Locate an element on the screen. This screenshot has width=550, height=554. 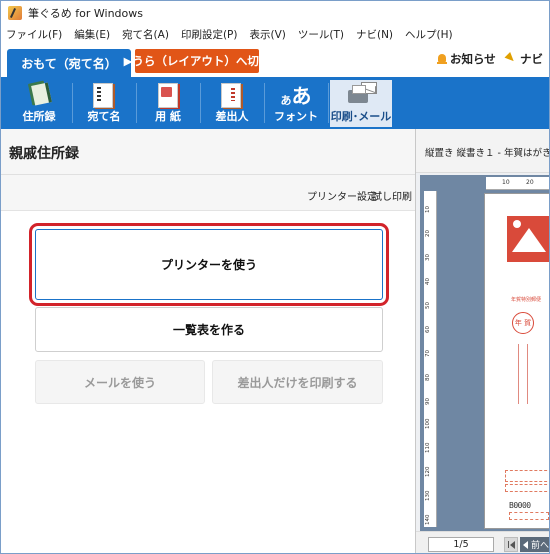
menu-address: 宛て名(A) is located at coordinates (145, 34).